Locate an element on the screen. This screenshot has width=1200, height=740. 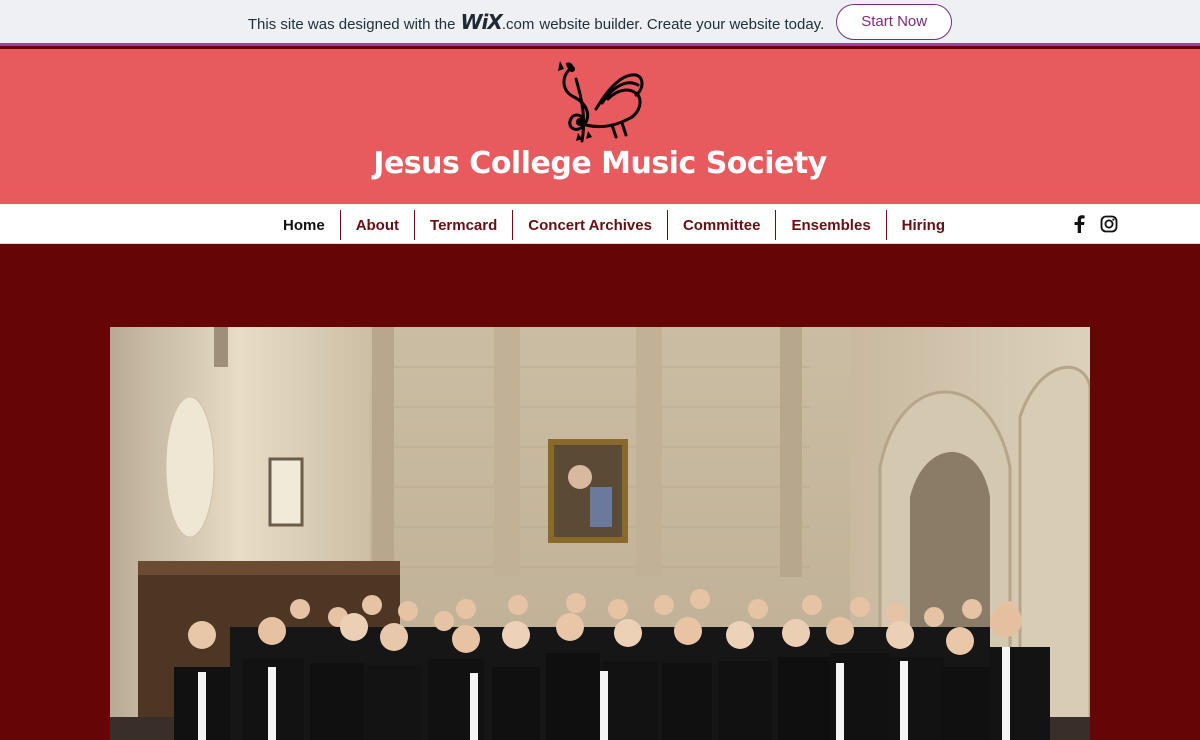
nav-item-concert-archives: Concert Archives is located at coordinates (589, 225).